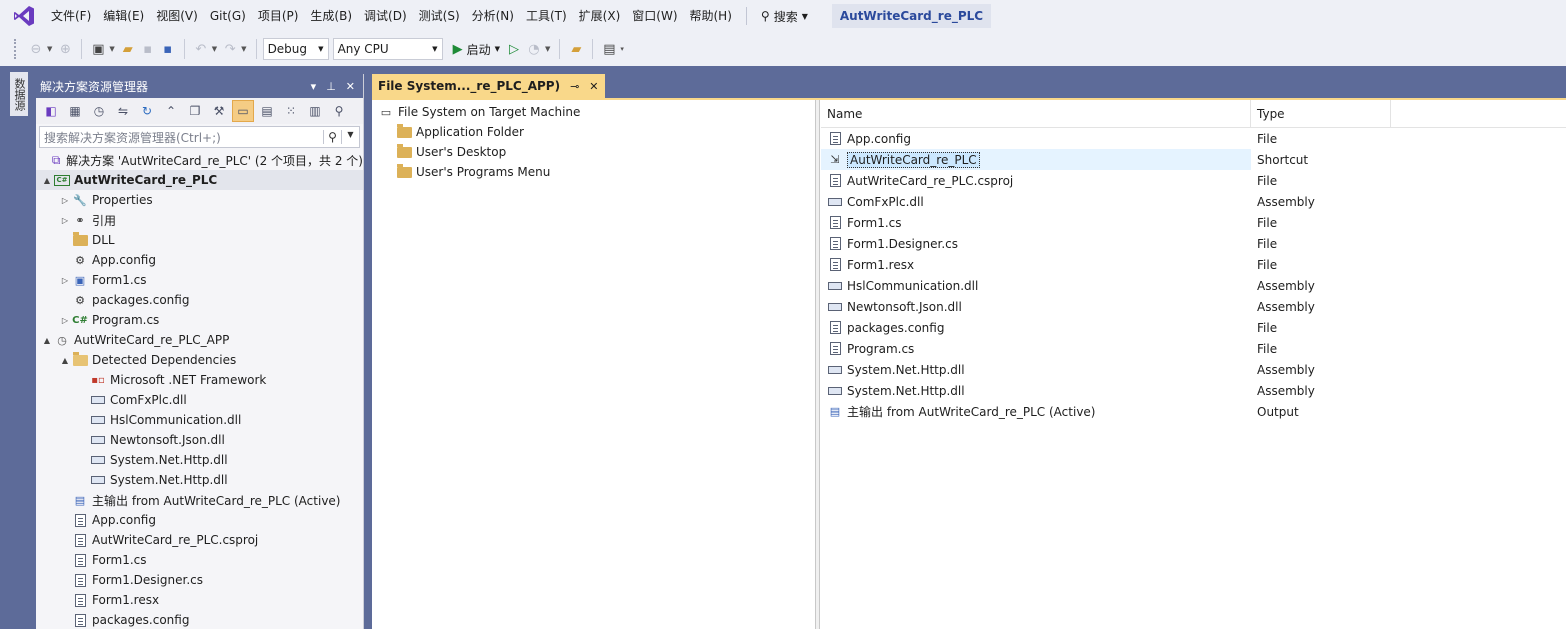 The width and height of the screenshot is (1566, 629). What do you see at coordinates (1193, 327) in the screenshot?
I see `list-item: packages.config File` at bounding box center [1193, 327].